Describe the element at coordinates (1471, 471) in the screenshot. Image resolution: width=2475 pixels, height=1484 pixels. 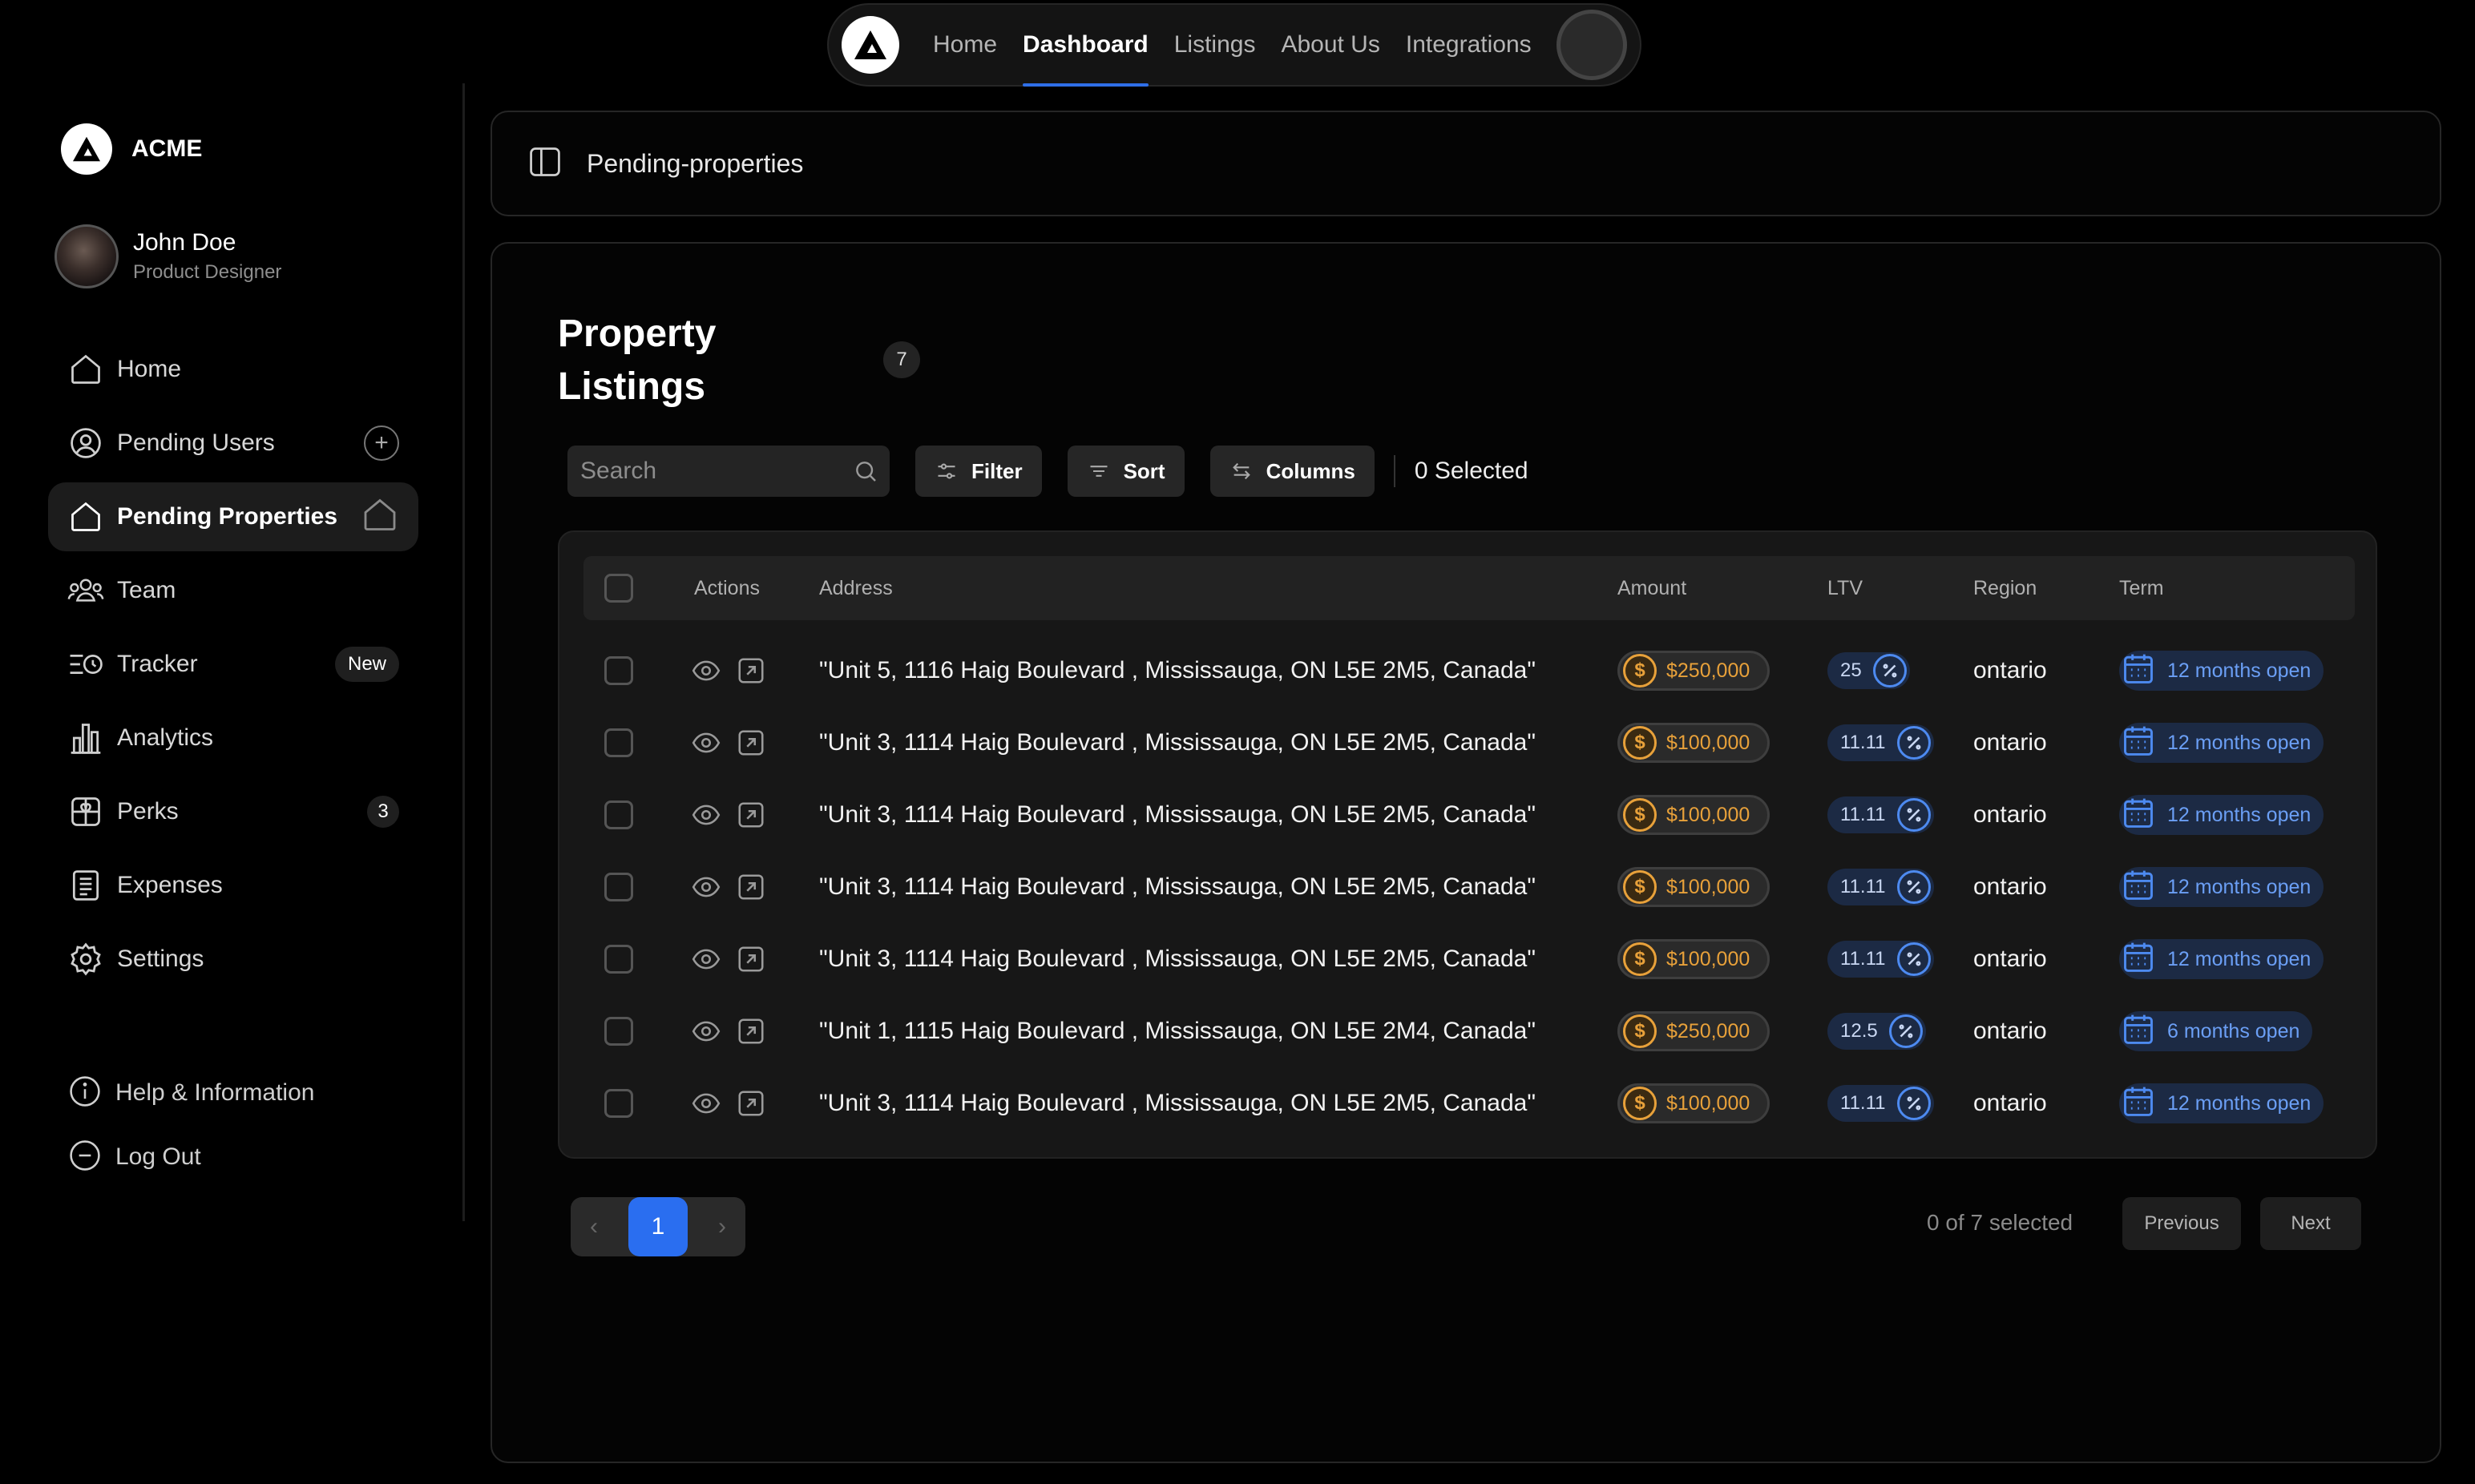
I see `selected-count: 0 Selected` at that location.